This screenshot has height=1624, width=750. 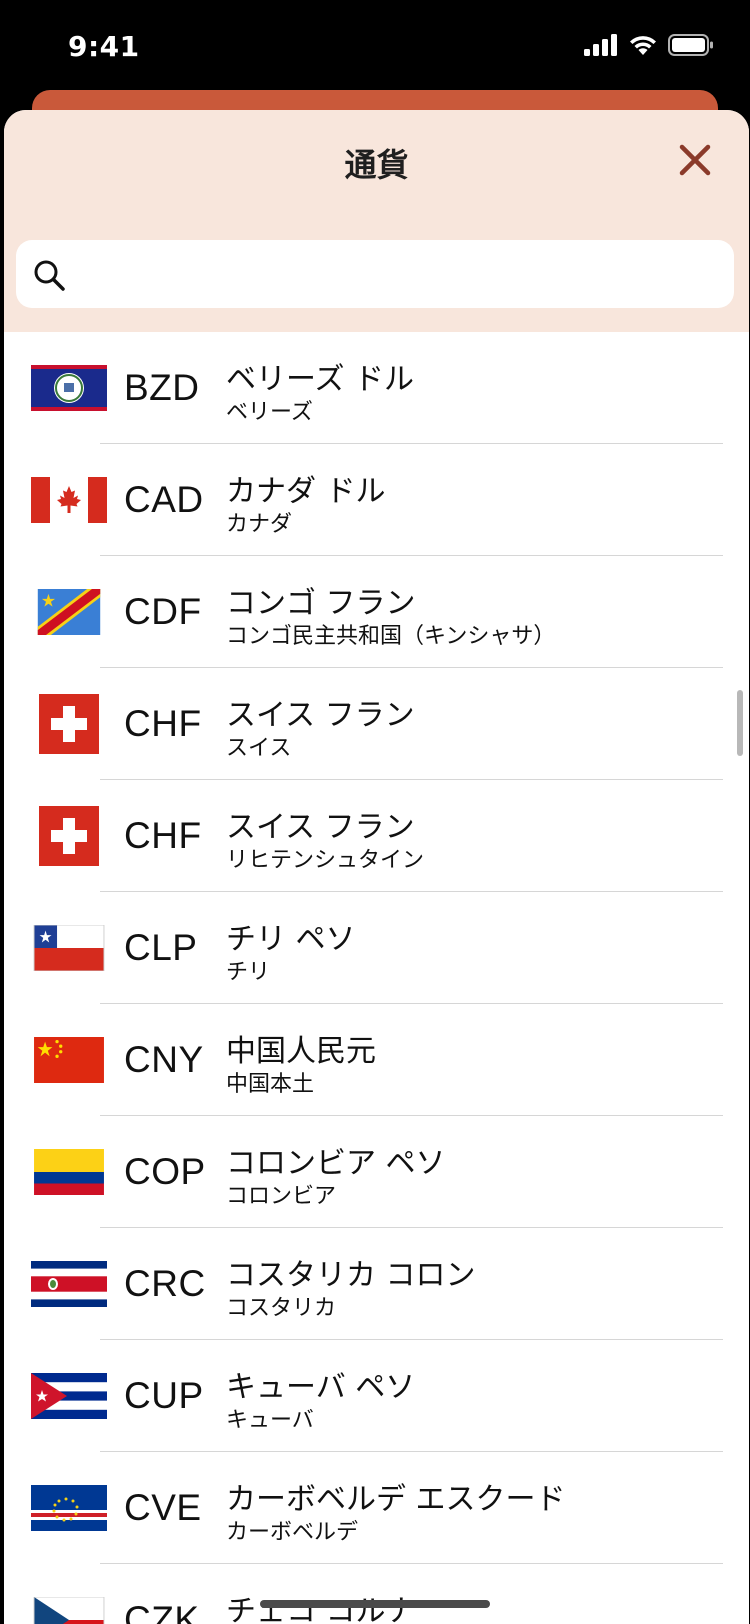 I want to click on currency-row-chf-switzerland: CHF スイス フラン スイス, so click(x=376, y=724).